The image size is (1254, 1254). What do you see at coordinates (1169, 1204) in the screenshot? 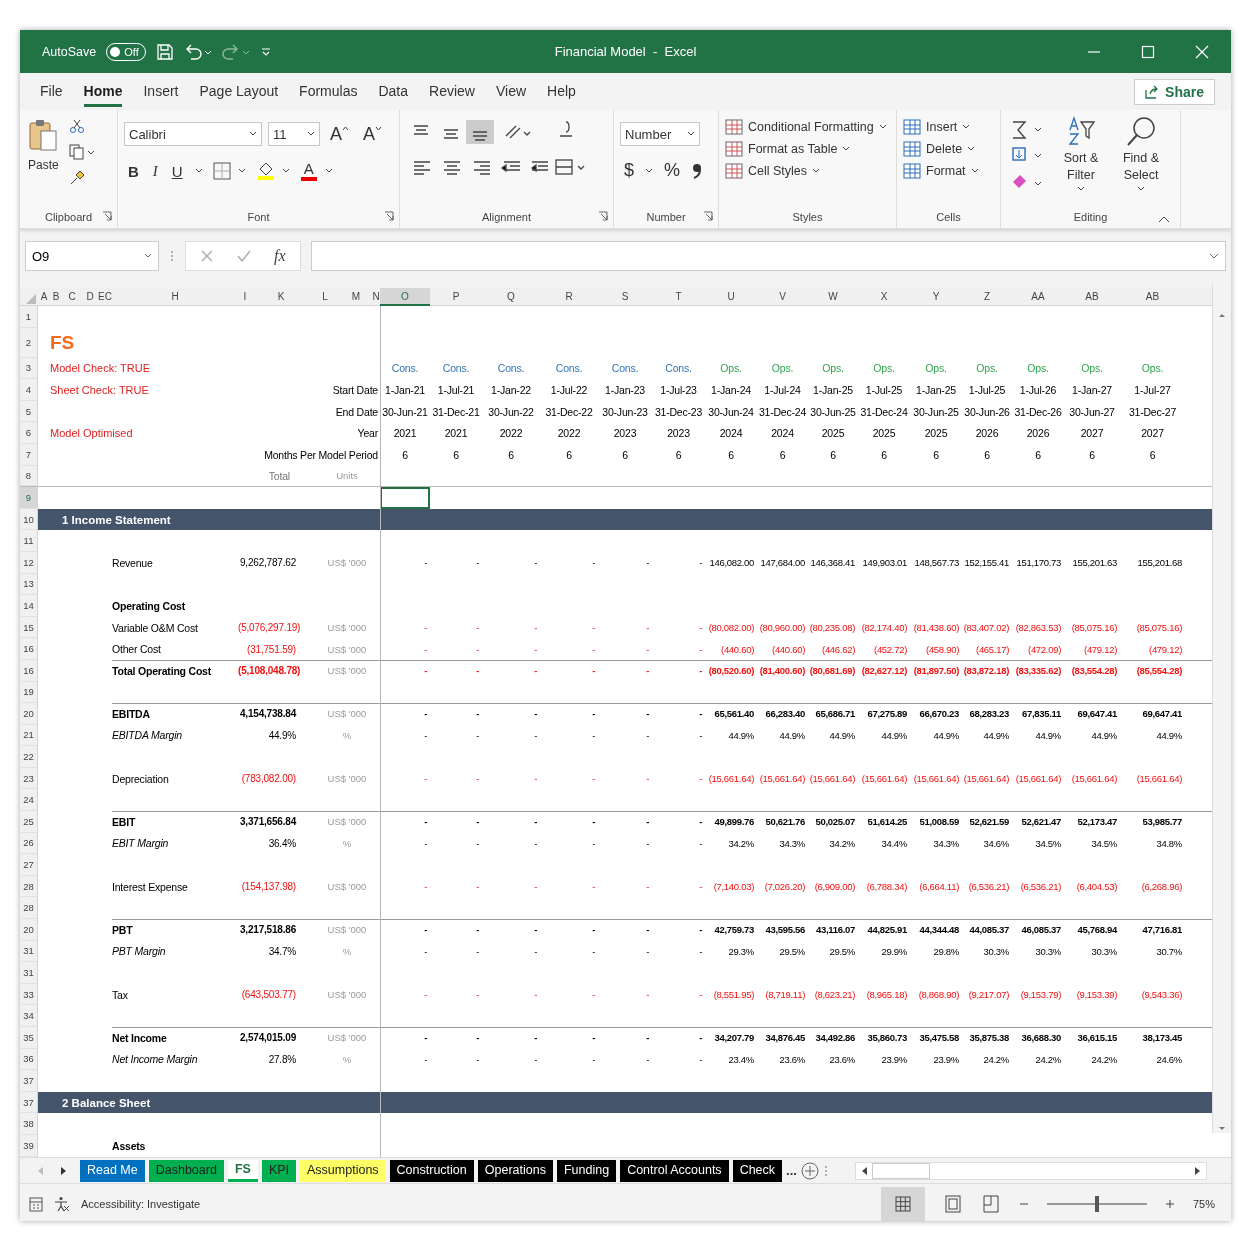
I see `zoom-in-icon` at bounding box center [1169, 1204].